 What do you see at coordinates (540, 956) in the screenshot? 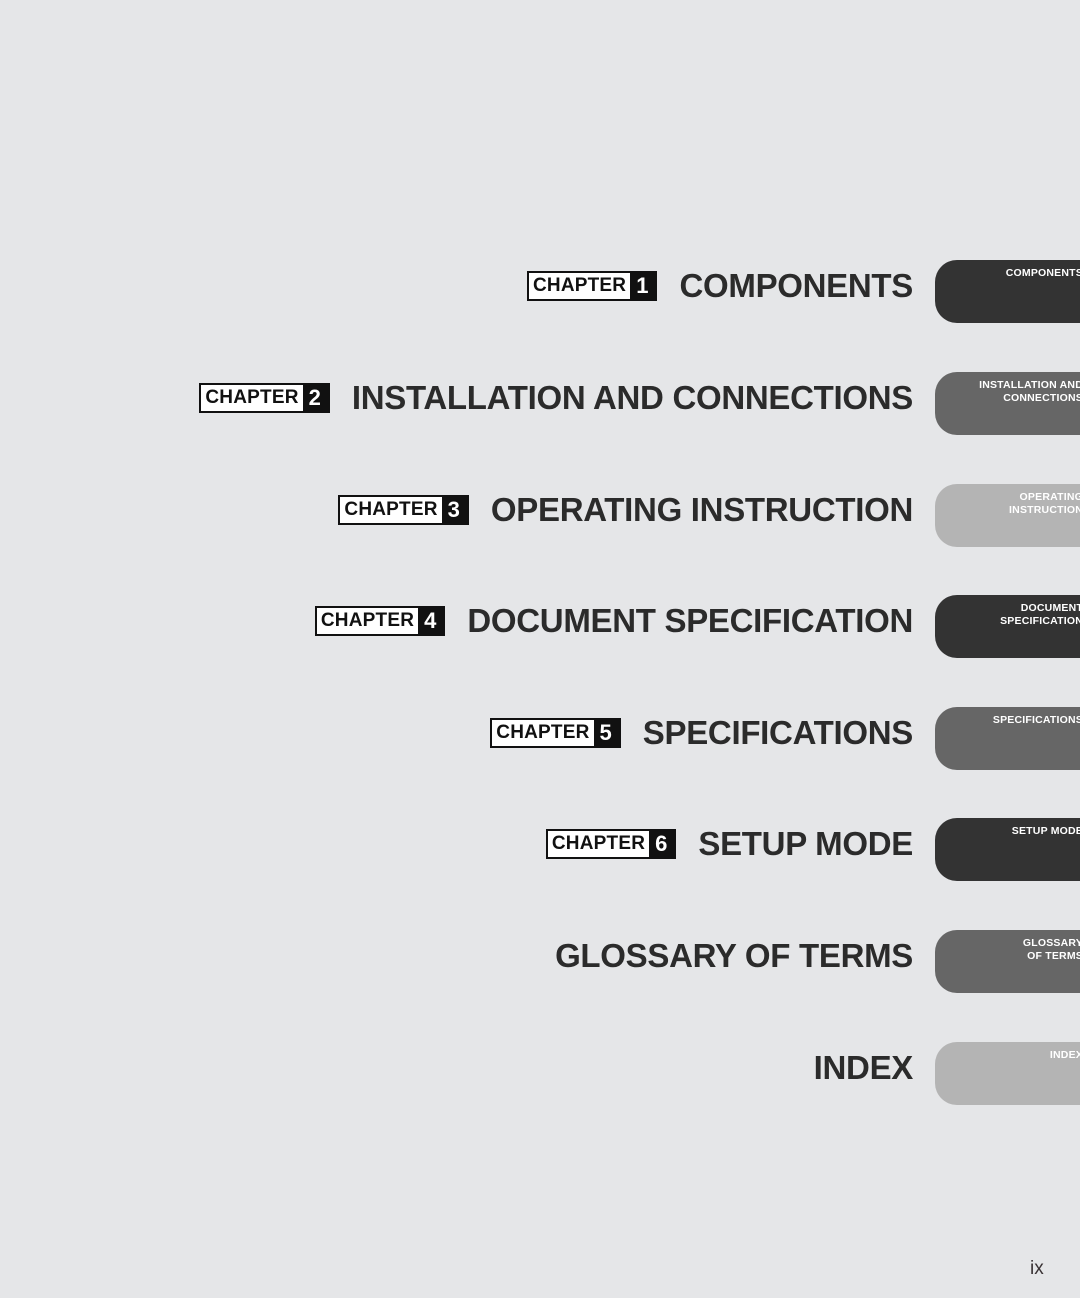
I see `toc-row: GLOSSARY OF TERMS GLOSSARY OF TERMS` at bounding box center [540, 956].